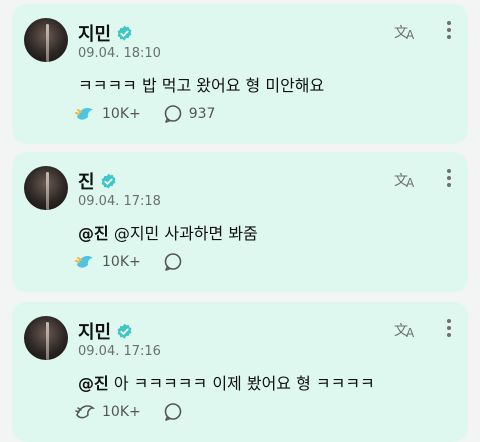 The height and width of the screenshot is (442, 480). I want to click on post-body: 아 ㅋㅋㅋㅋㅋ 이제 봤어요 형 ㅋㅋㅋㅋ, so click(244, 383).